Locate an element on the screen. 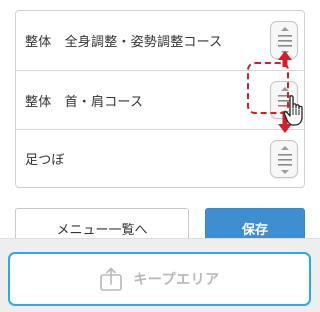 The height and width of the screenshot is (312, 320). keep-area-label: キープエリア is located at coordinates (176, 280).